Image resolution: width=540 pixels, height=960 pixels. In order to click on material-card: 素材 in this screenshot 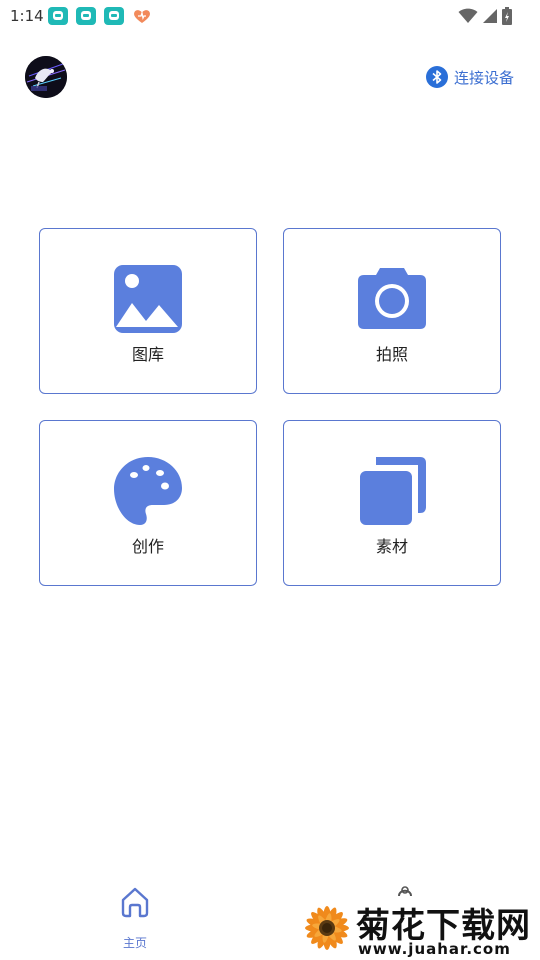, I will do `click(392, 503)`.